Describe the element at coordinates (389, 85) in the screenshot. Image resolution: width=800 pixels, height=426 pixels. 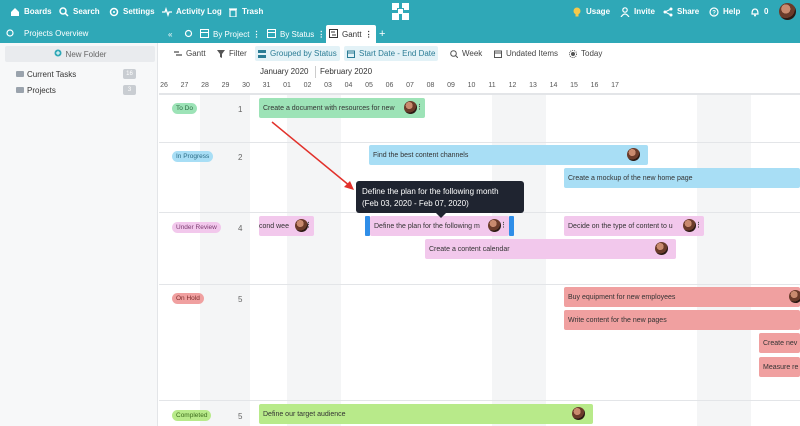
I see `day-number: 06` at that location.